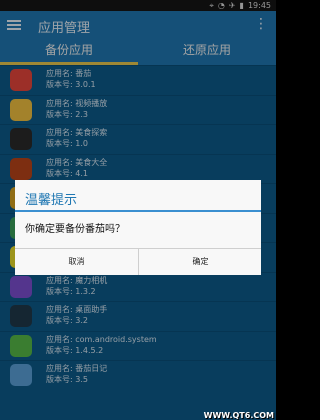 This screenshot has width=320, height=420. What do you see at coordinates (75, 229) in the screenshot?
I see `dialog-message: 你确定要备份番茄吗？` at bounding box center [75, 229].